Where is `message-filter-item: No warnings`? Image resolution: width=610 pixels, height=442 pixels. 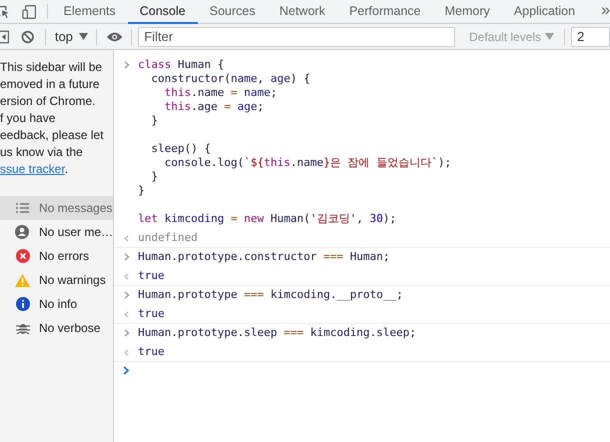 message-filter-item: No warnings is located at coordinates (56, 280).